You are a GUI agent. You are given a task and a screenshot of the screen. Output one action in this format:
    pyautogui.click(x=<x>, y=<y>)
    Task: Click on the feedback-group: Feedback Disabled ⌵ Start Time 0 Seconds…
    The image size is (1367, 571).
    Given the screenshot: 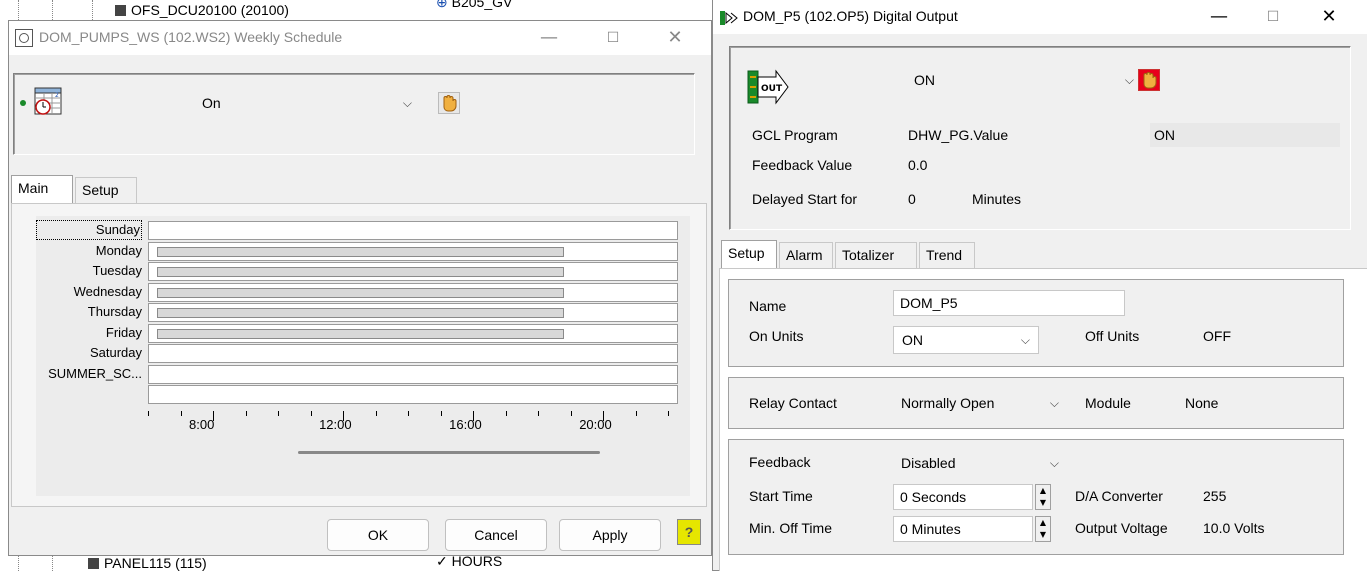 What is the action you would take?
    pyautogui.click(x=1036, y=497)
    